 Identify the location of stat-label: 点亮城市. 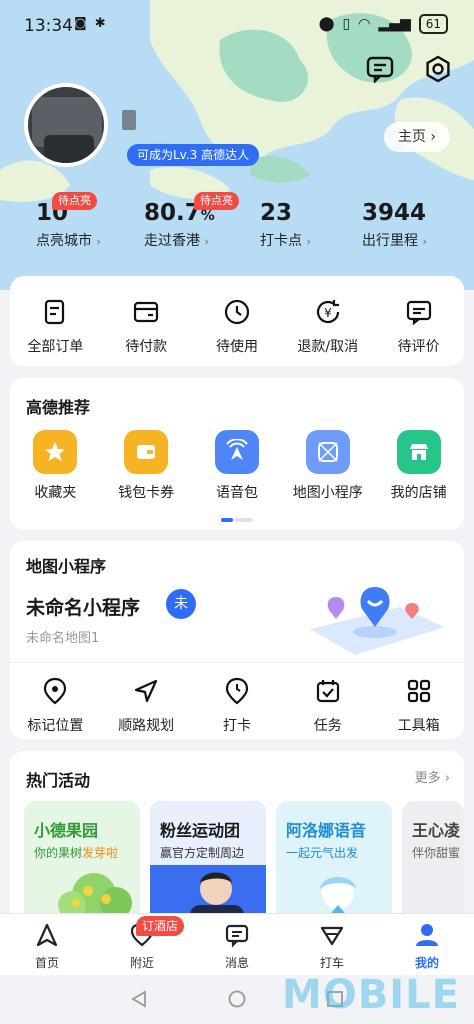
(64, 241).